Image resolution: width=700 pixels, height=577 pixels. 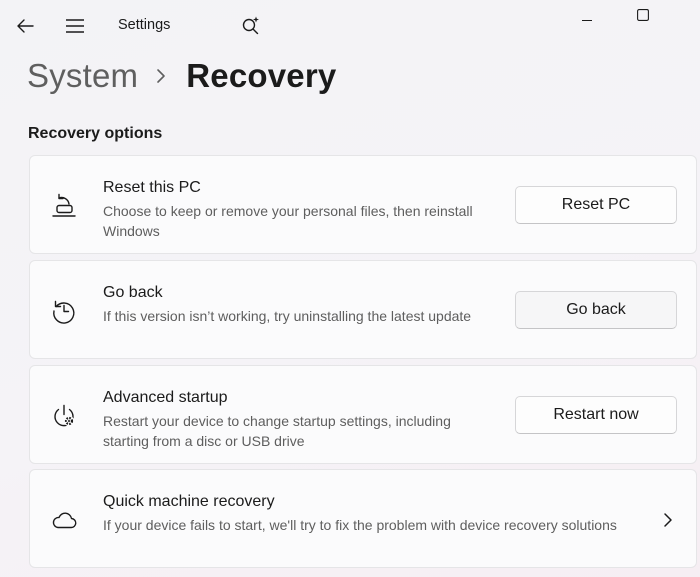 I want to click on maximize-button, so click(x=643, y=15).